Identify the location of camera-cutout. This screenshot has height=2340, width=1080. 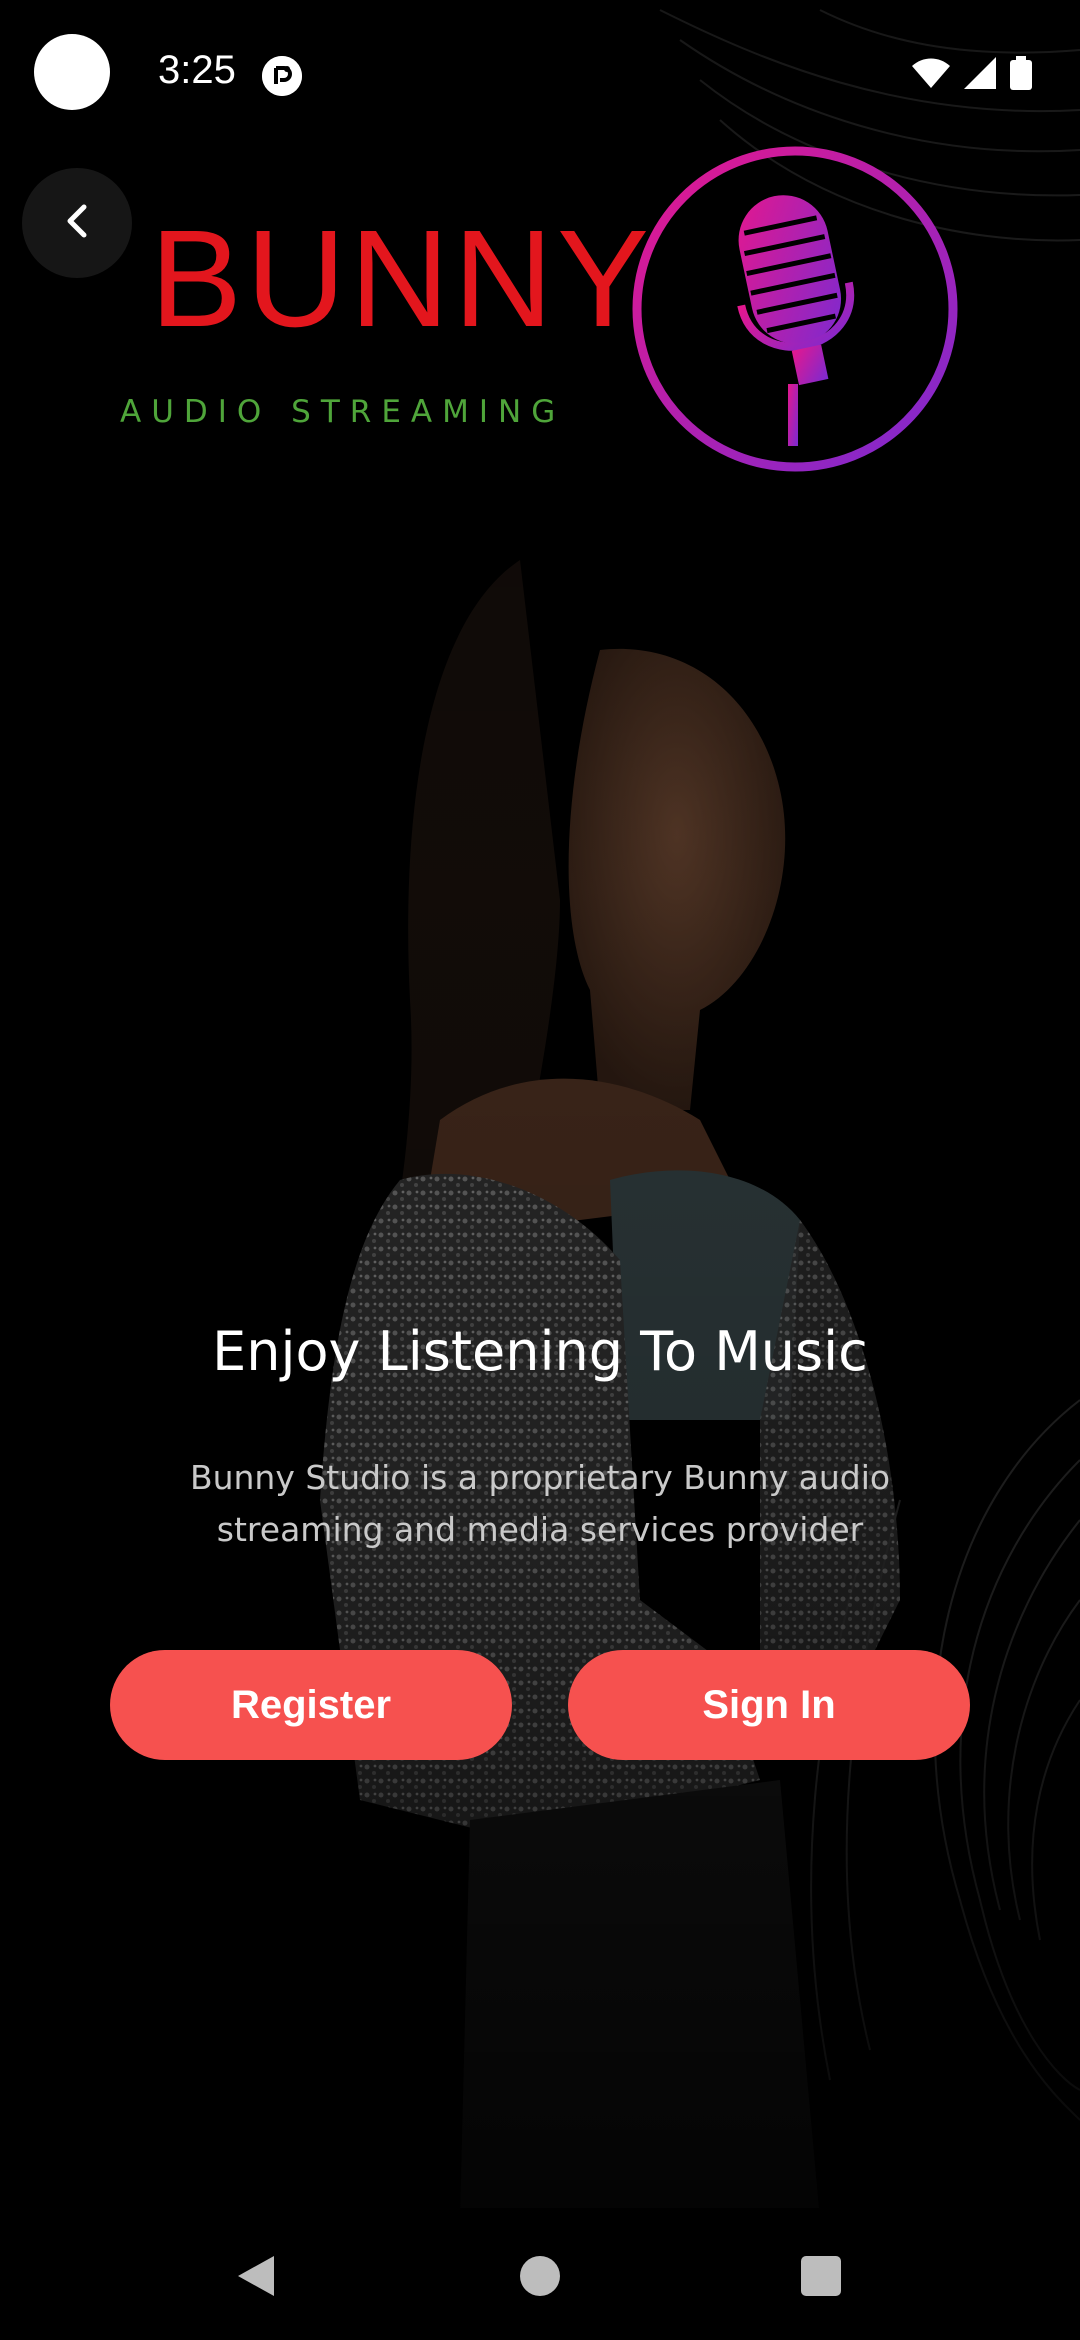
(72, 72).